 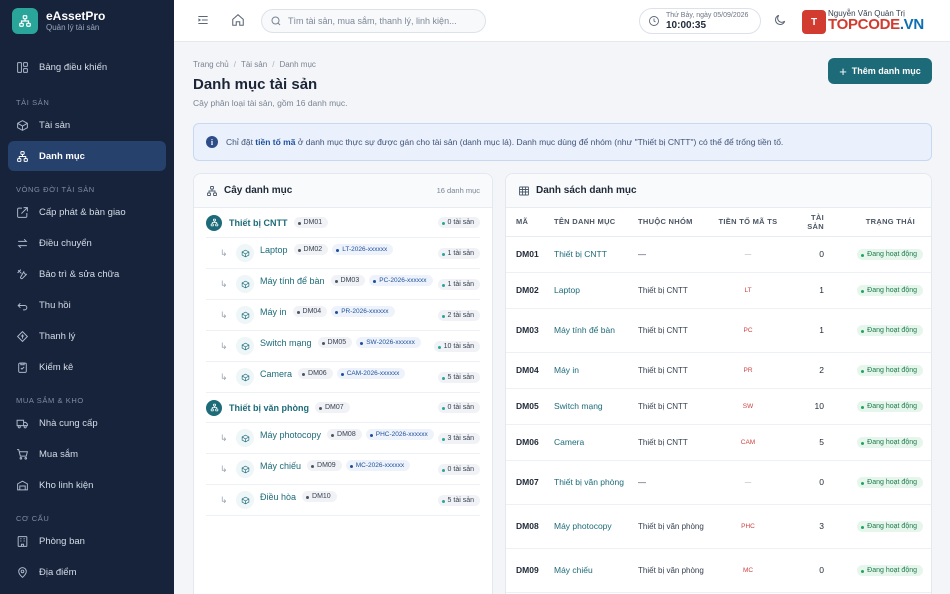 What do you see at coordinates (349, 373) in the screenshot?
I see `tree-node-body: Camera DM06 CAM-2026-xxxxxx` at bounding box center [349, 373].